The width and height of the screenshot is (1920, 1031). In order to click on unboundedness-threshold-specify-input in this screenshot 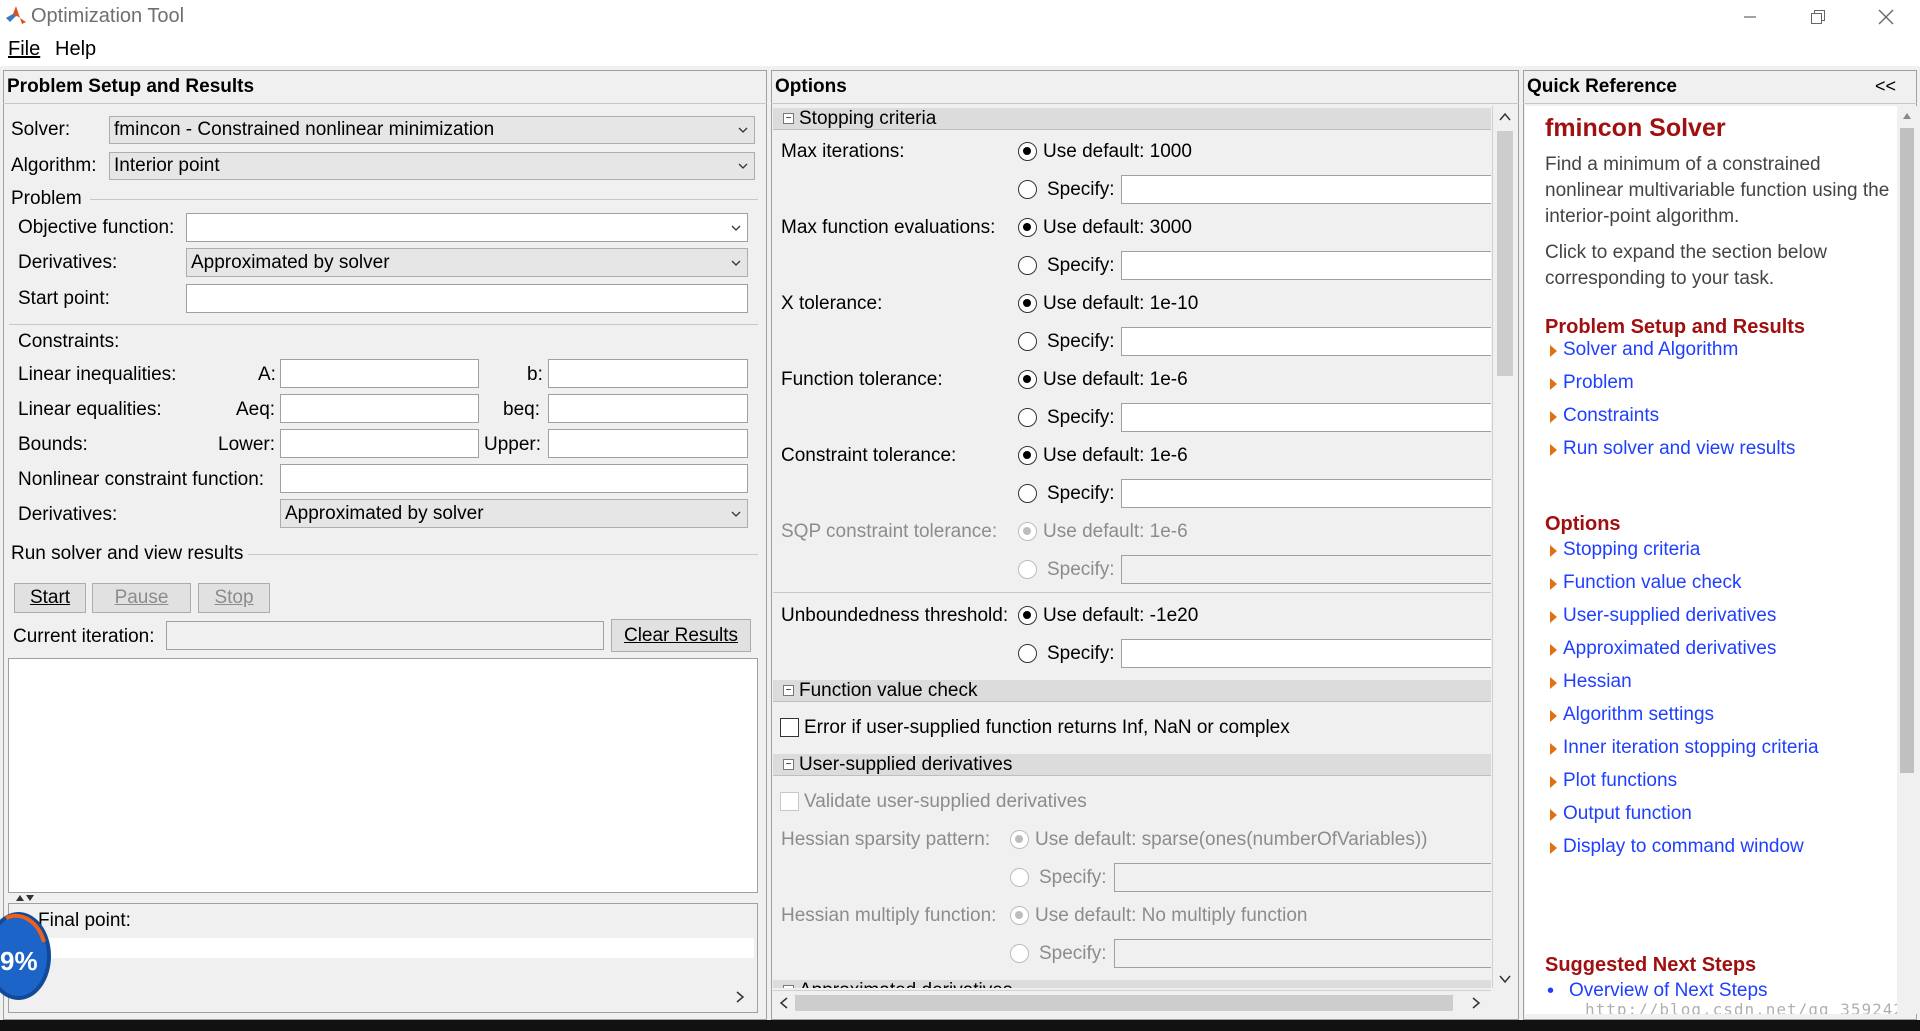, I will do `click(1306, 653)`.